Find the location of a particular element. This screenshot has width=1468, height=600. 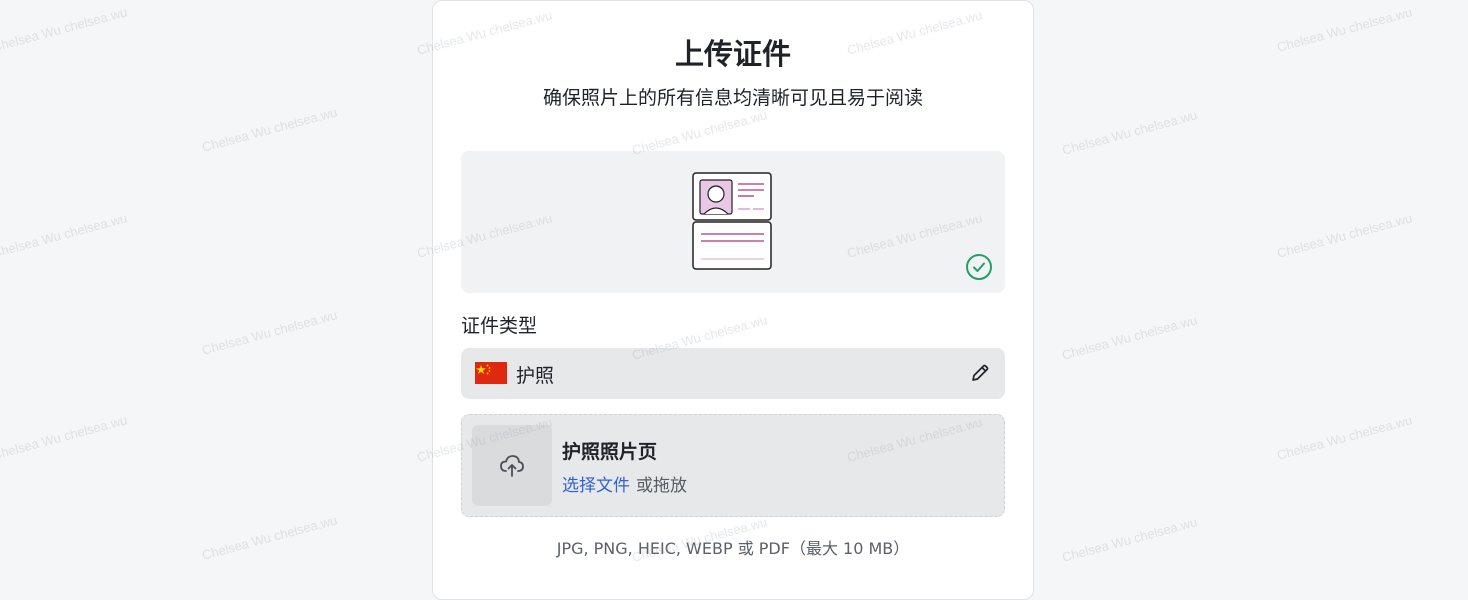

document-type-label: 证件类型 is located at coordinates (499, 326).